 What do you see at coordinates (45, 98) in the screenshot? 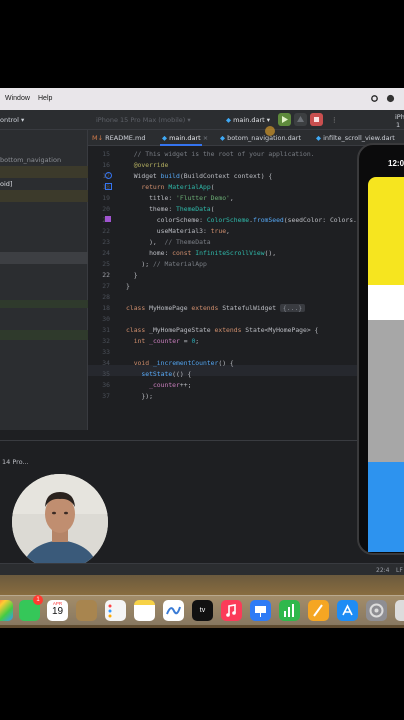
I see `menu-help: Help` at bounding box center [45, 98].